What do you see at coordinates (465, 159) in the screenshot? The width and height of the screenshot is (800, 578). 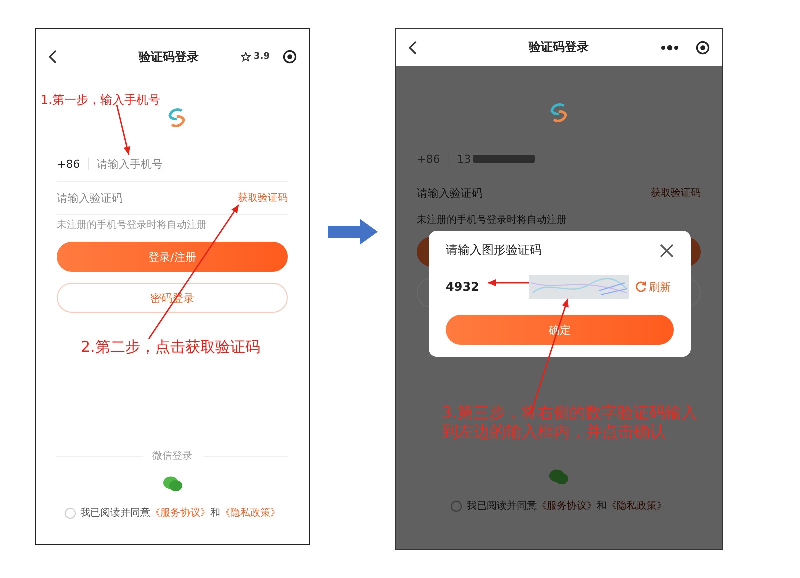 I see `phone-input: 13` at bounding box center [465, 159].